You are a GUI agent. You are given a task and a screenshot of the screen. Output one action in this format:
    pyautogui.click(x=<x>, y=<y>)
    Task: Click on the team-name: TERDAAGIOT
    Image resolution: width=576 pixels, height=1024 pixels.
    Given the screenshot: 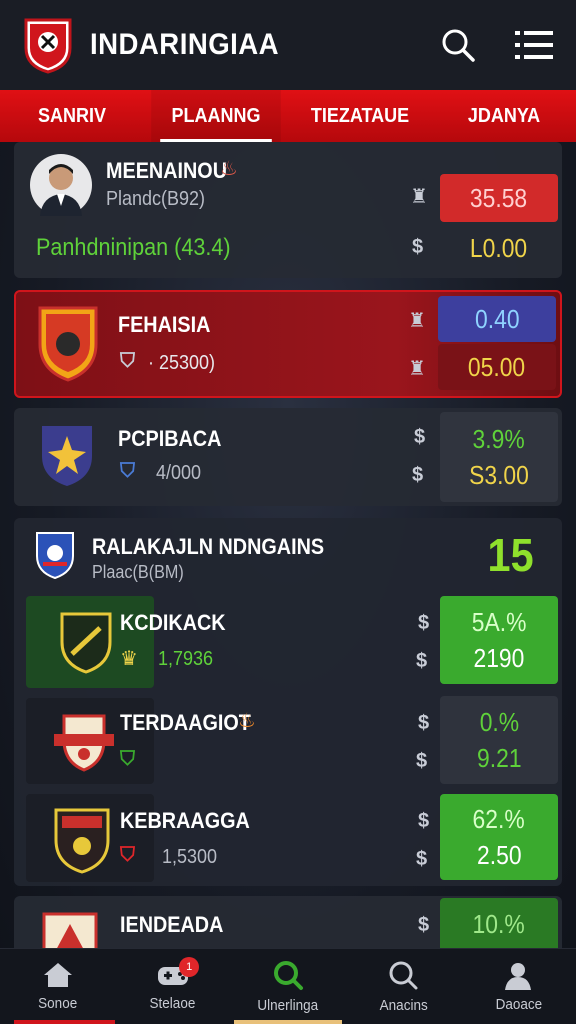 What is the action you would take?
    pyautogui.click(x=185, y=722)
    